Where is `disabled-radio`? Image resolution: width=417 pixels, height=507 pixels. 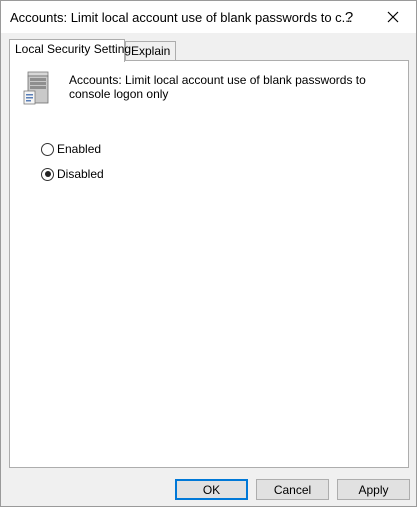
disabled-radio is located at coordinates (47, 174).